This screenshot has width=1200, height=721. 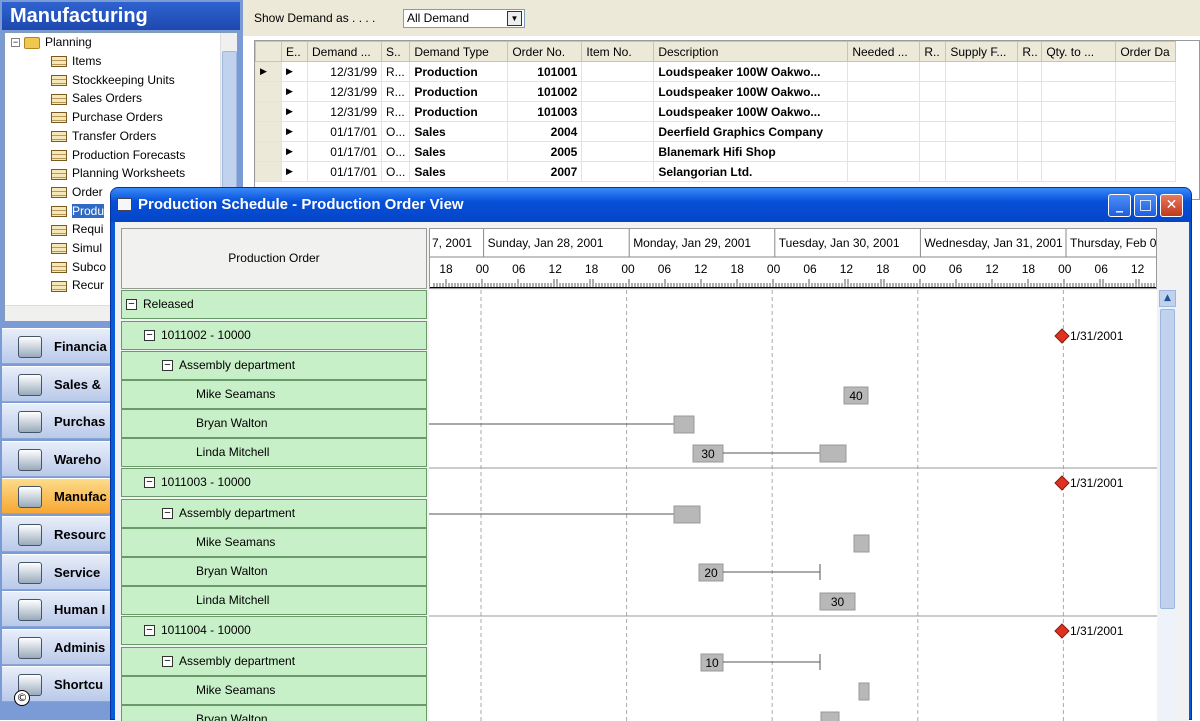 I want to click on order-no-cell: 101003, so click(x=545, y=111).